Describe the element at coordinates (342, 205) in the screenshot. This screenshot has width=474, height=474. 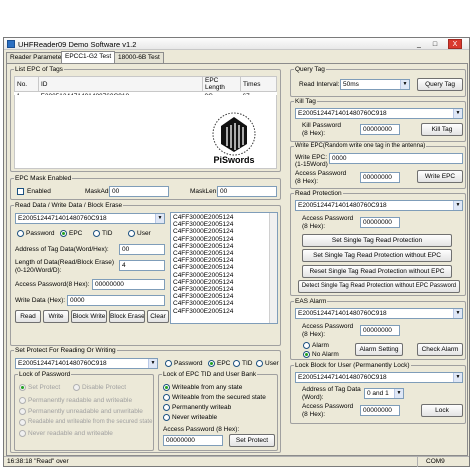
I see `read-protection-epc-value: E2005124471401480760C918` at that location.